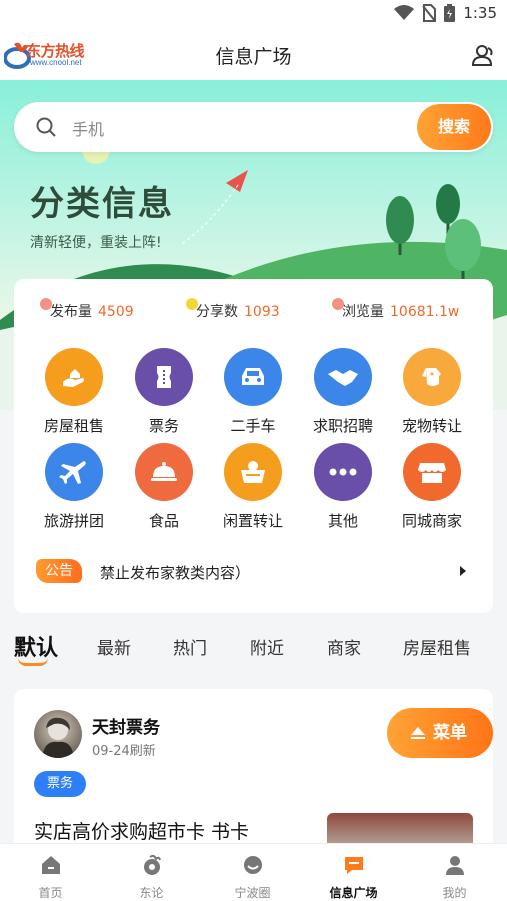 This screenshot has width=507, height=901. I want to click on eject-icon-bar, so click(418, 738).